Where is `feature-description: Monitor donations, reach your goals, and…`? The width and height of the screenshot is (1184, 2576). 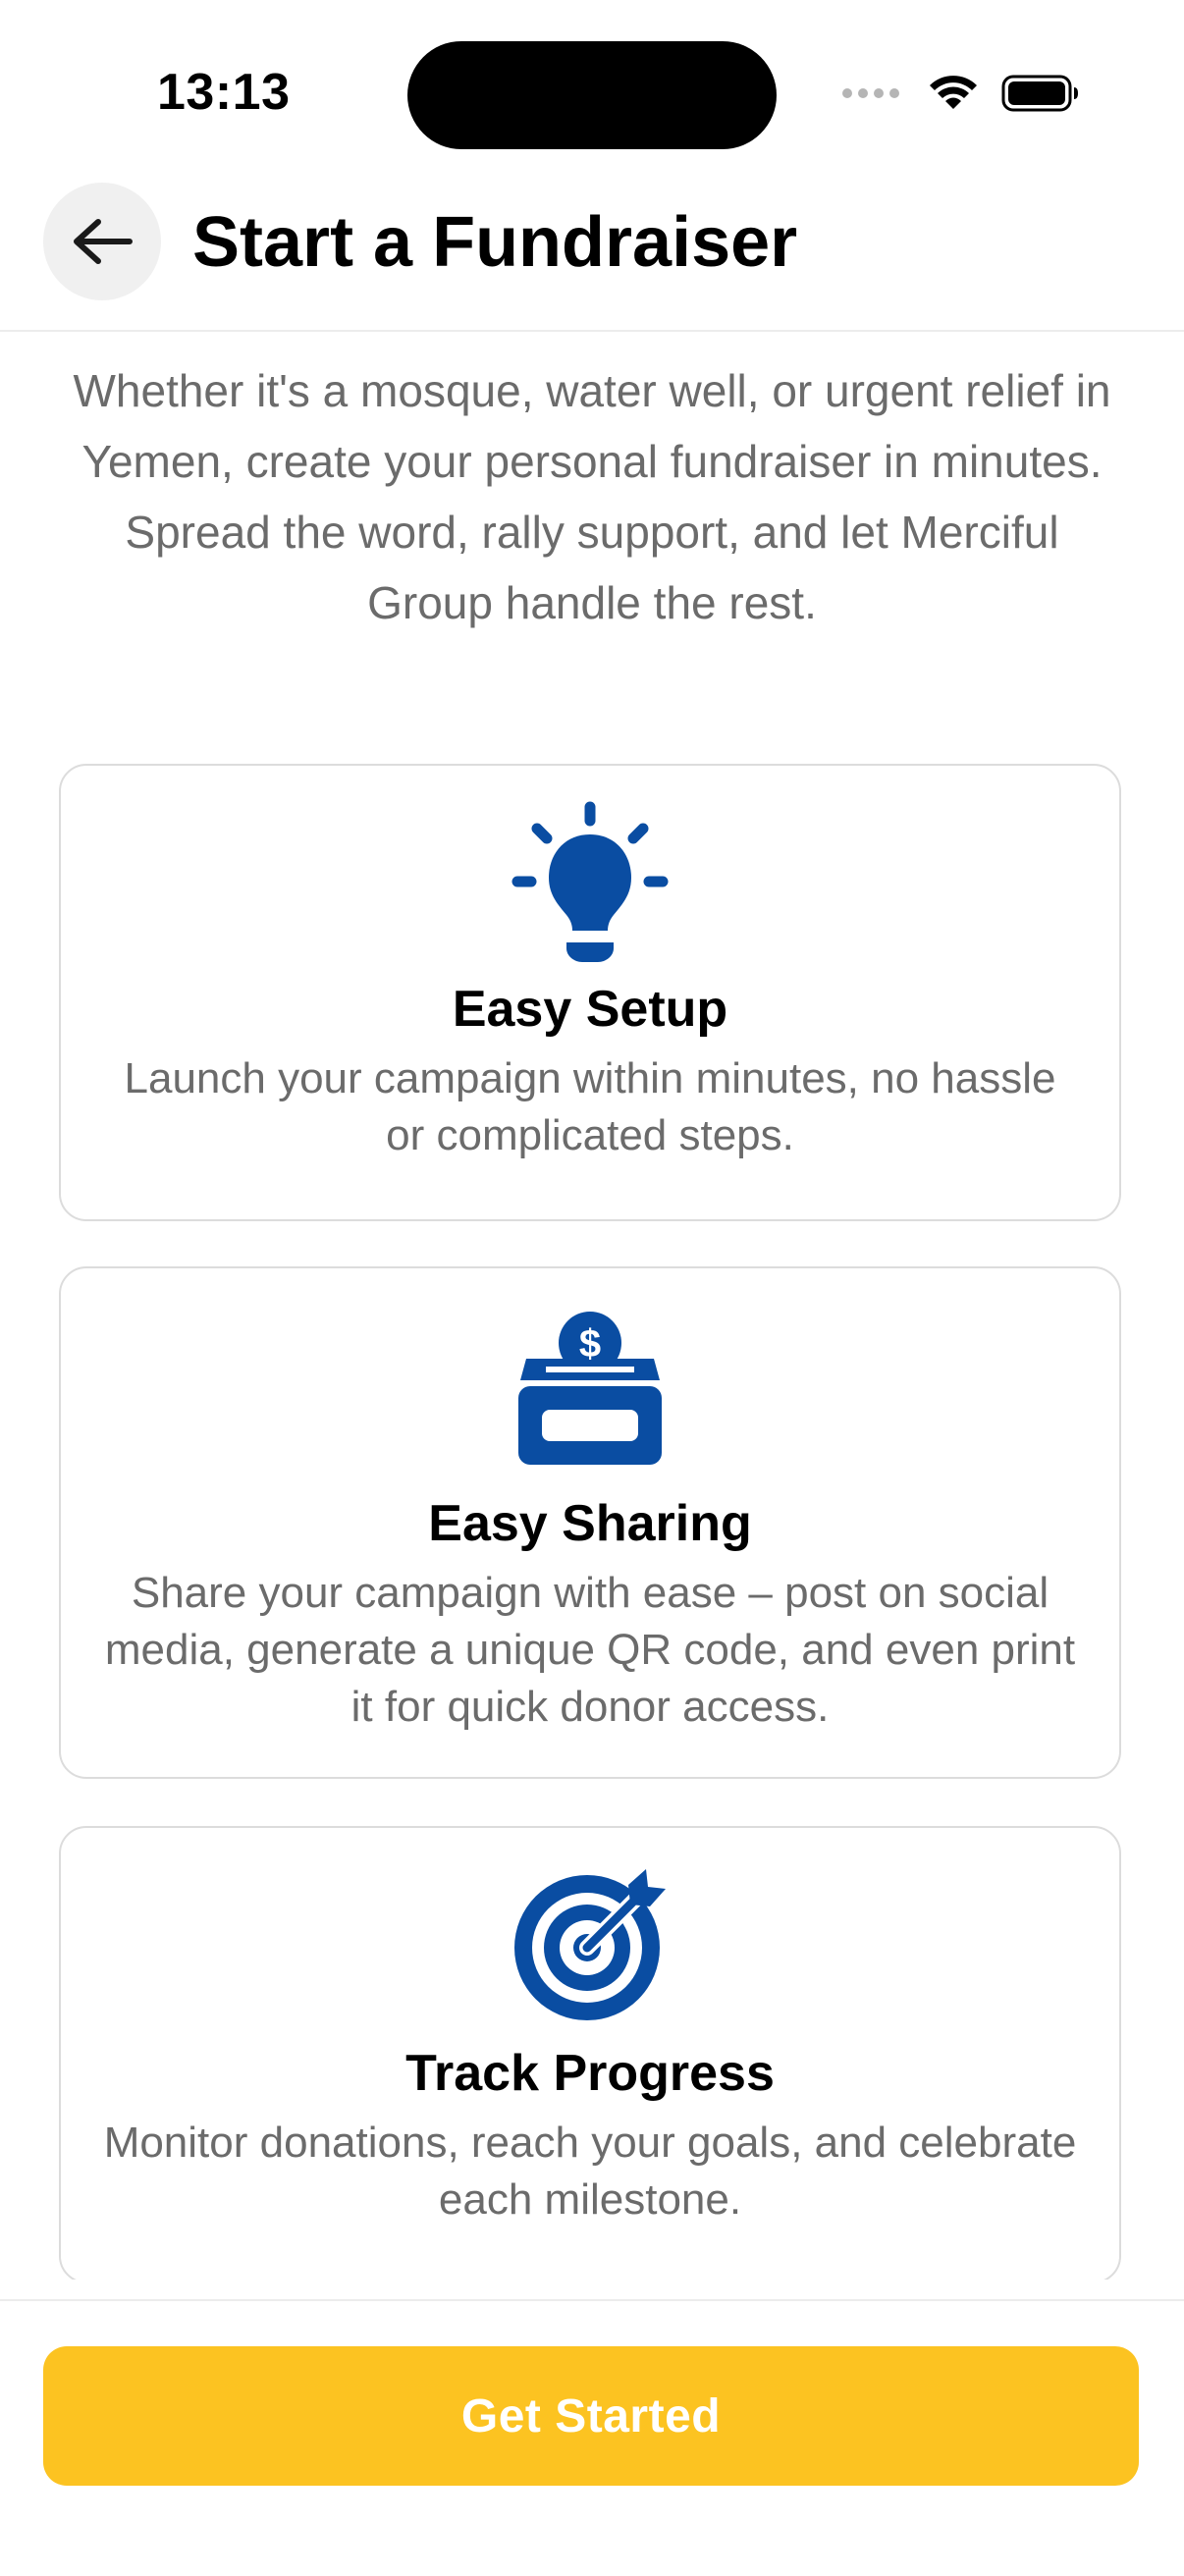 feature-description: Monitor donations, reach your goals, and… is located at coordinates (590, 2171).